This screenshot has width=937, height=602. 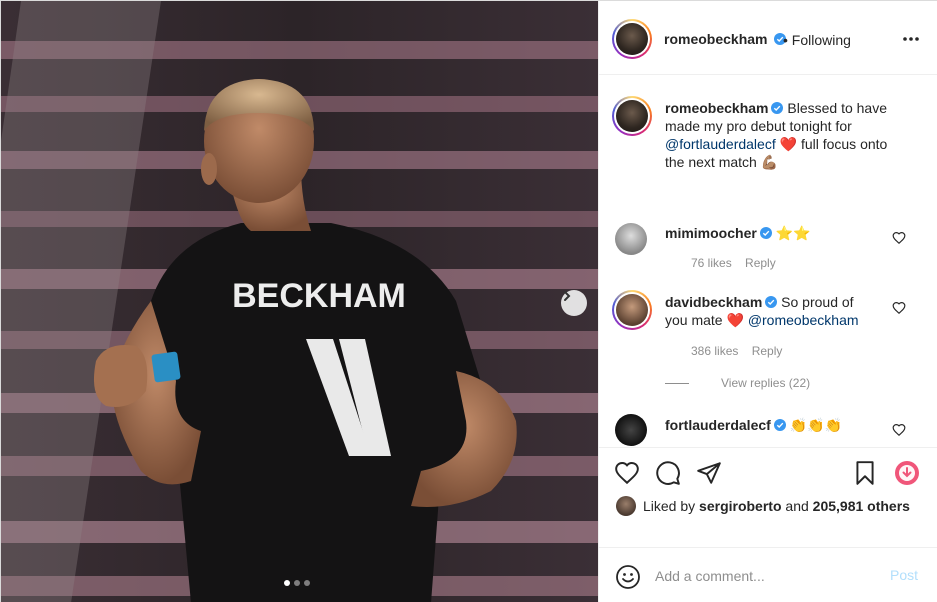 I want to click on jersey-name: BECKHAM, so click(x=319, y=296).